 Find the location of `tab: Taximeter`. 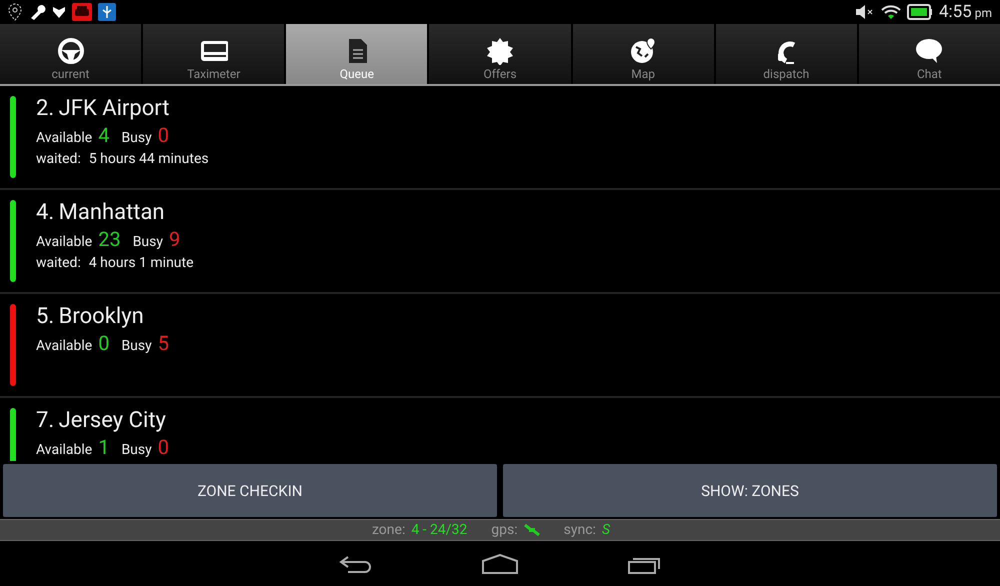

tab: Taximeter is located at coordinates (213, 54).